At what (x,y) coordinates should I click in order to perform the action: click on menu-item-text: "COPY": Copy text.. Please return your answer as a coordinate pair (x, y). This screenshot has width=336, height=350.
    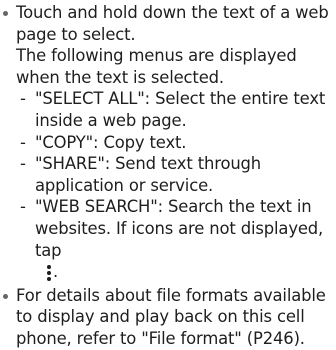
    Looking at the image, I should click on (111, 142).